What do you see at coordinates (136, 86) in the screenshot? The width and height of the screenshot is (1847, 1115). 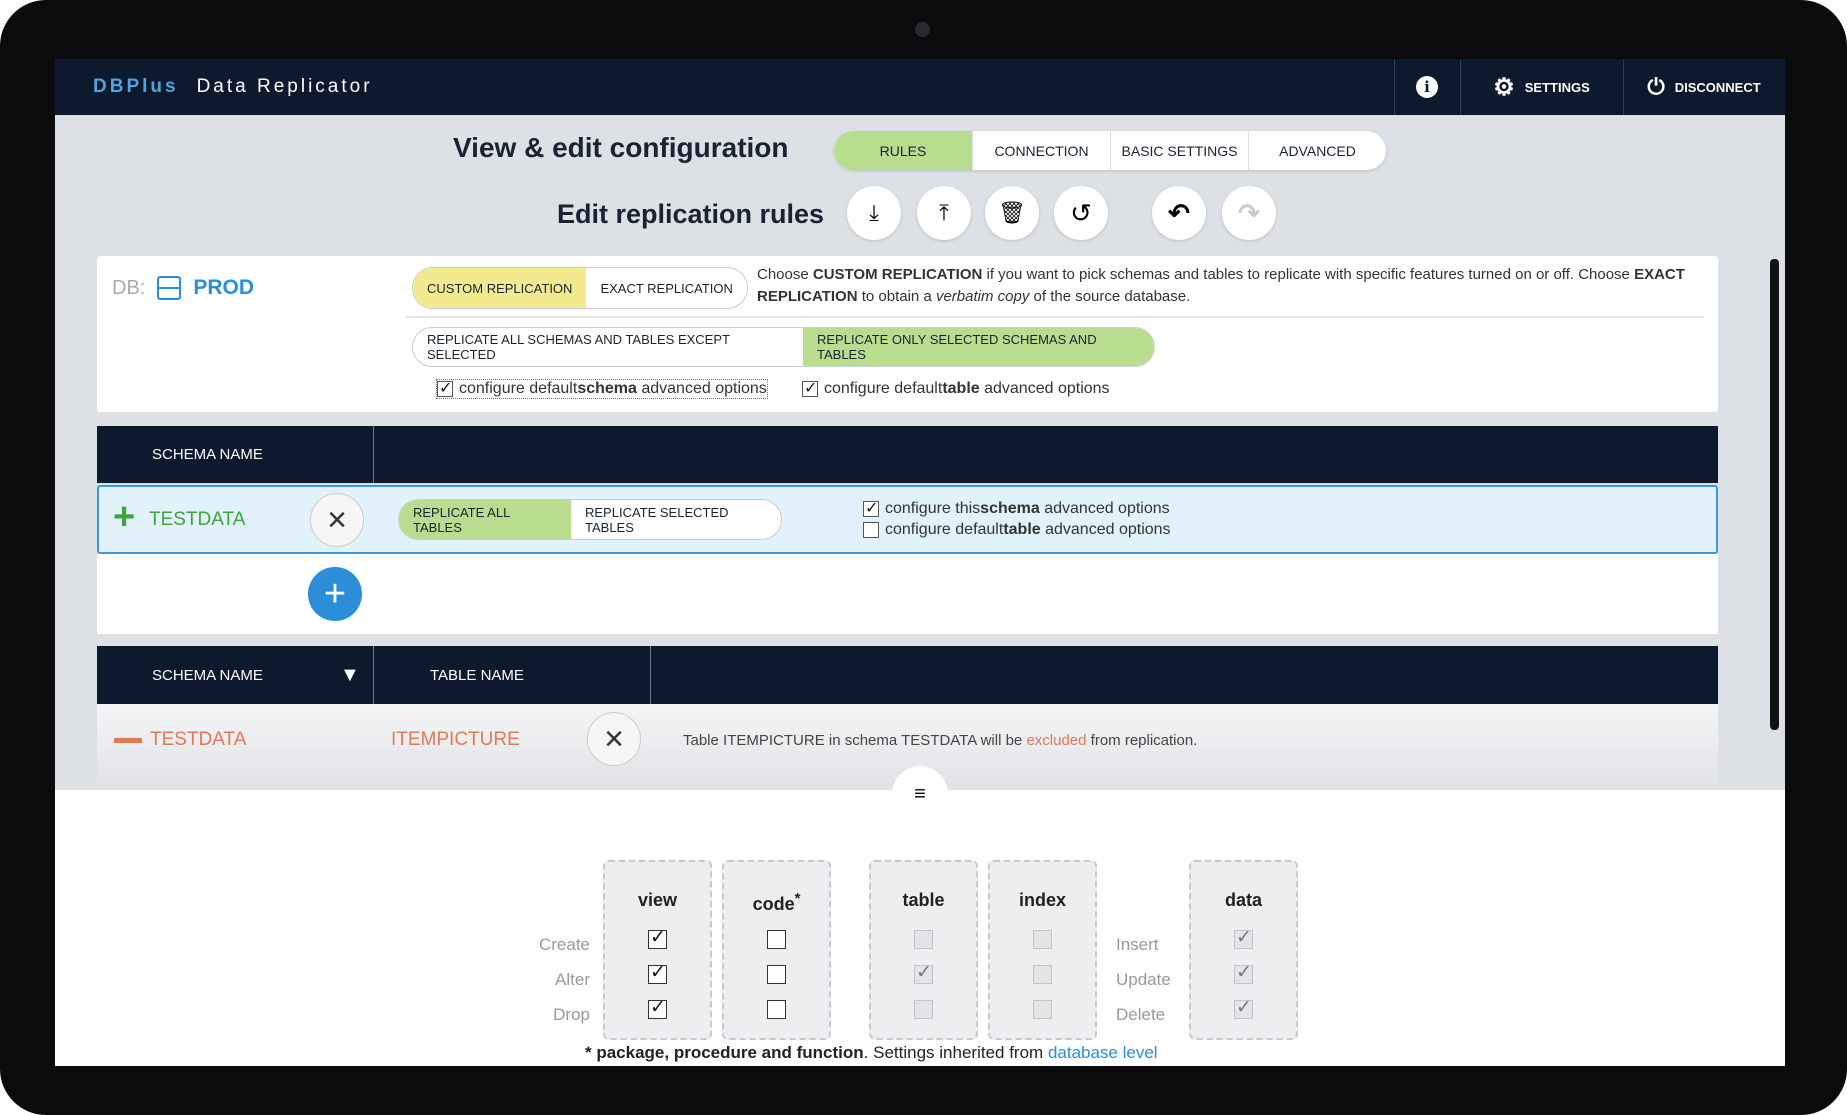 I see `brand-name: DBPlus` at bounding box center [136, 86].